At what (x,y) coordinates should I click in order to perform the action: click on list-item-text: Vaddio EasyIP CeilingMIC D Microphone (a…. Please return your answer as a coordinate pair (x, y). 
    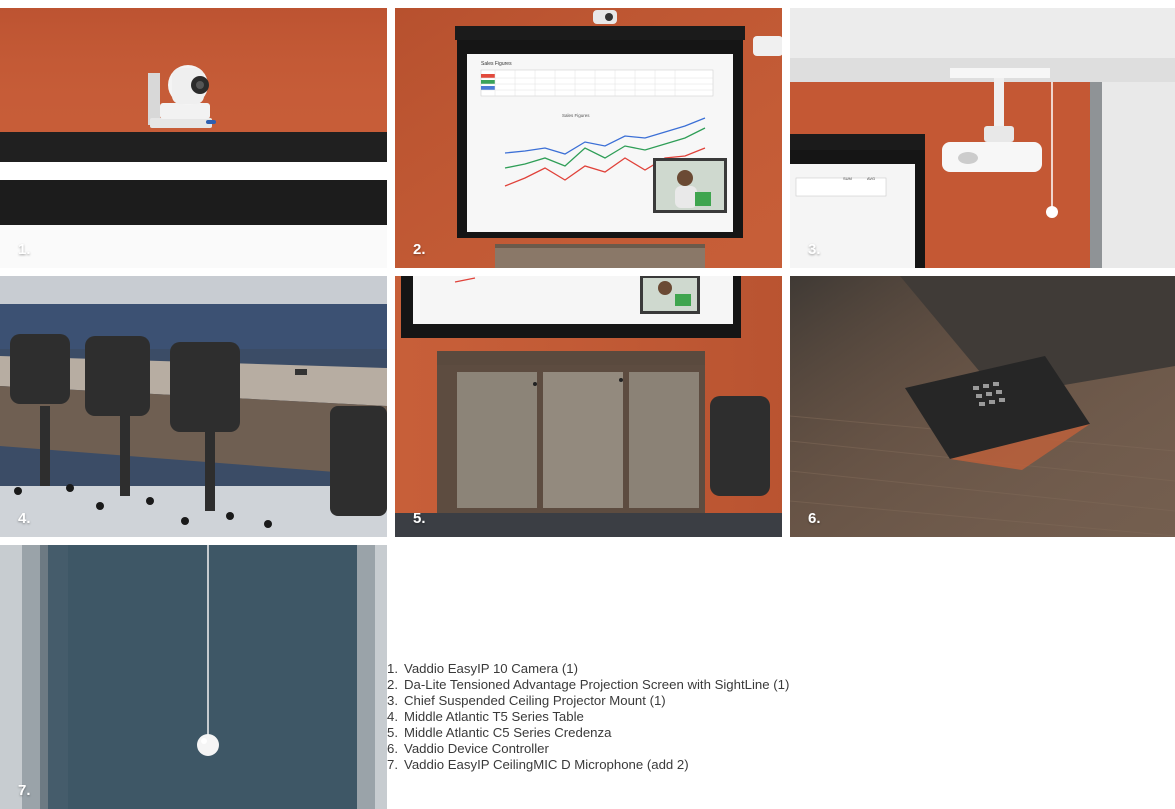
    Looking at the image, I should click on (546, 764).